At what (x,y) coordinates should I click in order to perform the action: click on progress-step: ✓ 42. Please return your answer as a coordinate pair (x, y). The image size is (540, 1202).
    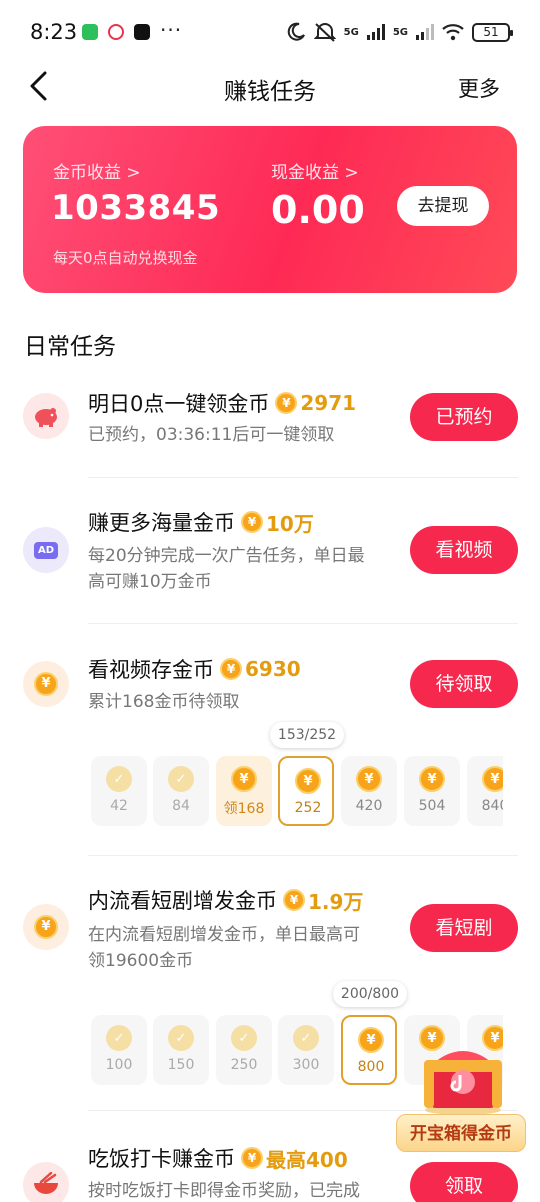
    Looking at the image, I should click on (119, 791).